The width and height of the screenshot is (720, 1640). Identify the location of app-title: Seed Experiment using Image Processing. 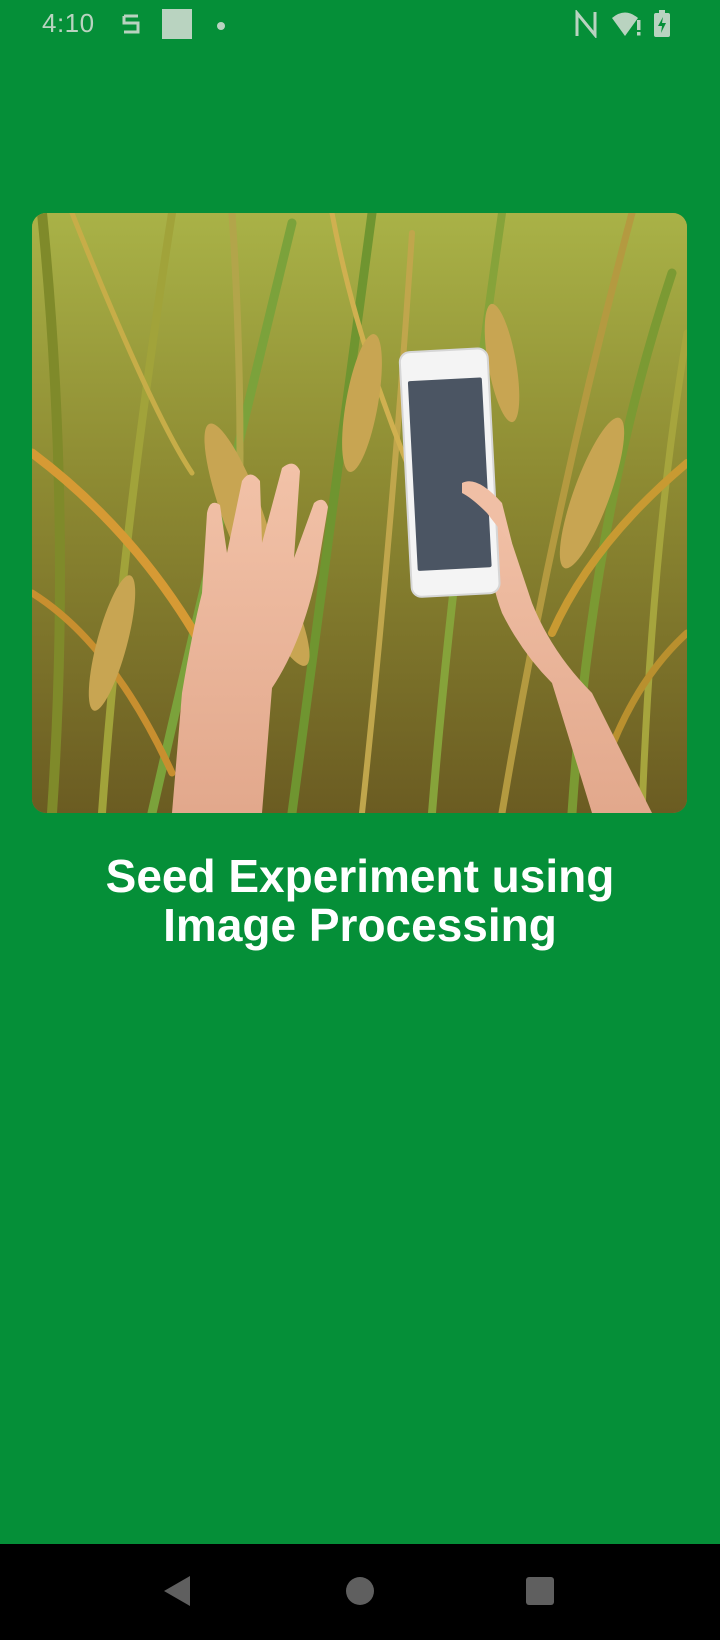
(360, 901).